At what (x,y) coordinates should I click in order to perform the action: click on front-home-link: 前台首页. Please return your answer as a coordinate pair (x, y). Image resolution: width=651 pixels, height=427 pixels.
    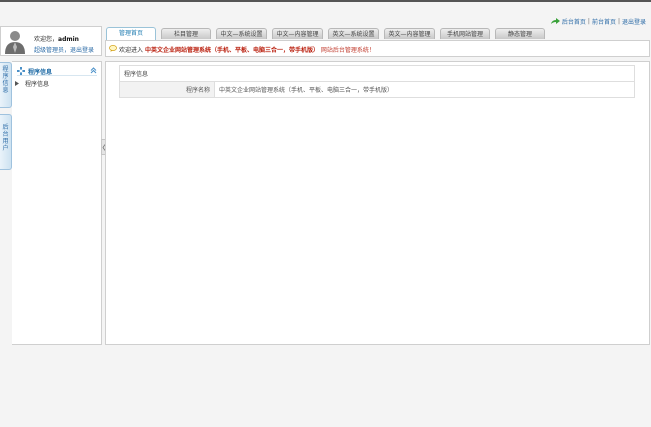
    Looking at the image, I should click on (604, 21).